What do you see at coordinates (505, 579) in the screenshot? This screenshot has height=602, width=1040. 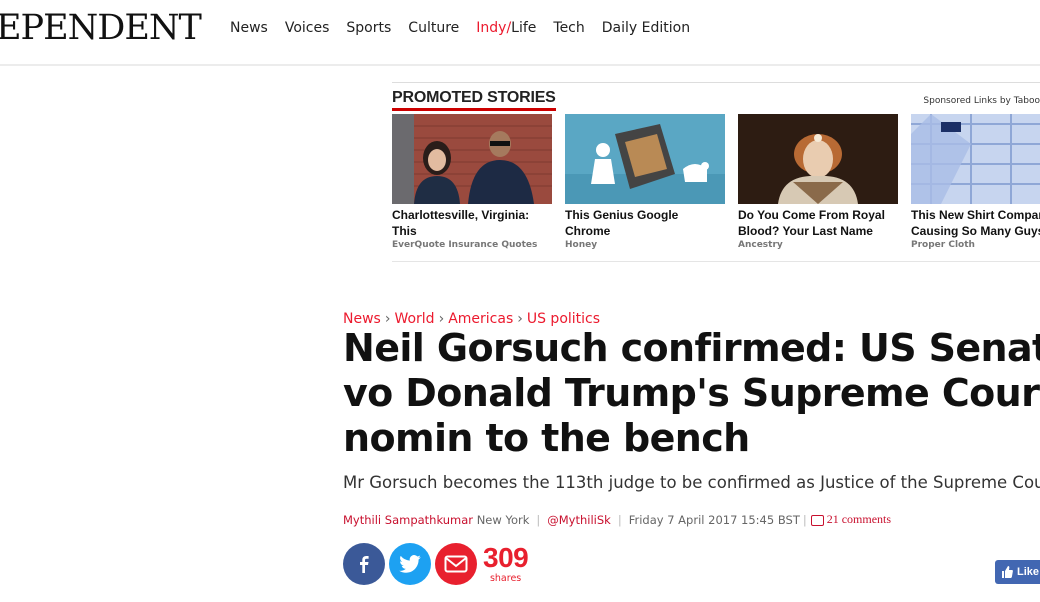 I see `share-label: shares` at bounding box center [505, 579].